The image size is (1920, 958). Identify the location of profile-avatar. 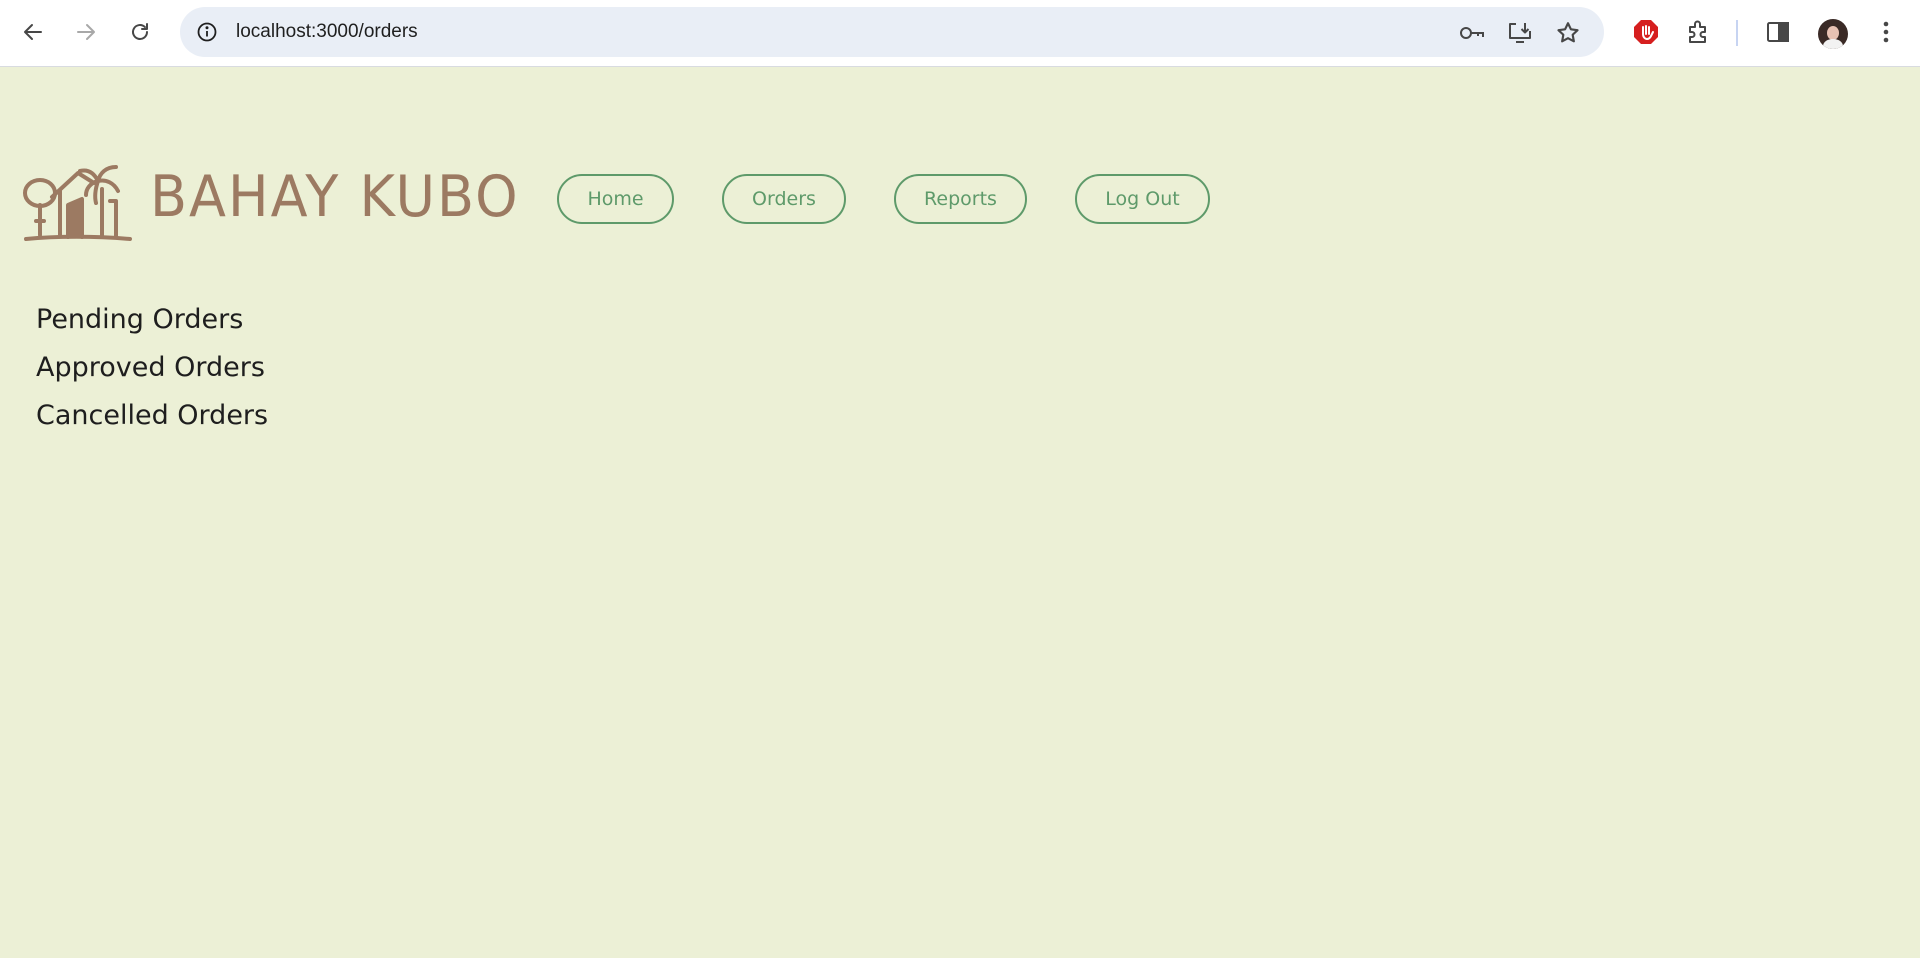
(1833, 34).